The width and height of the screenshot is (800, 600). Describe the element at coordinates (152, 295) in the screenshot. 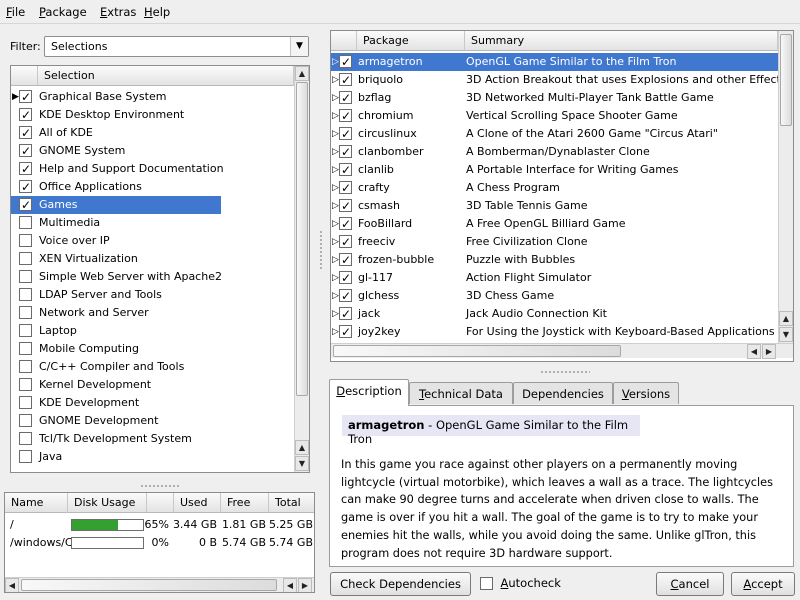

I see `selection-row: LDAP Server and Tools` at that location.